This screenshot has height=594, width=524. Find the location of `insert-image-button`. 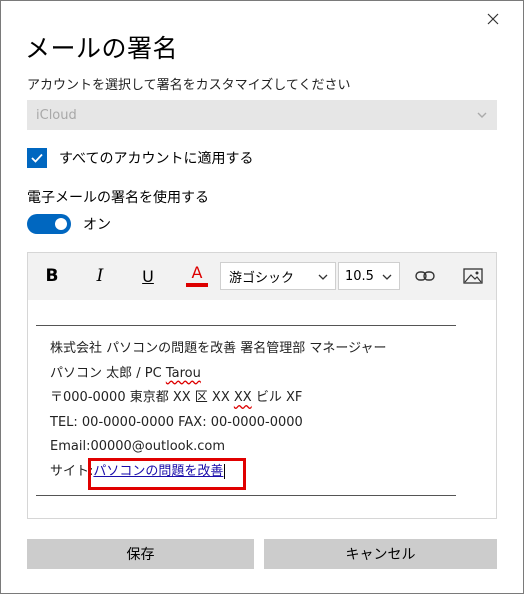

insert-image-button is located at coordinates (473, 276).